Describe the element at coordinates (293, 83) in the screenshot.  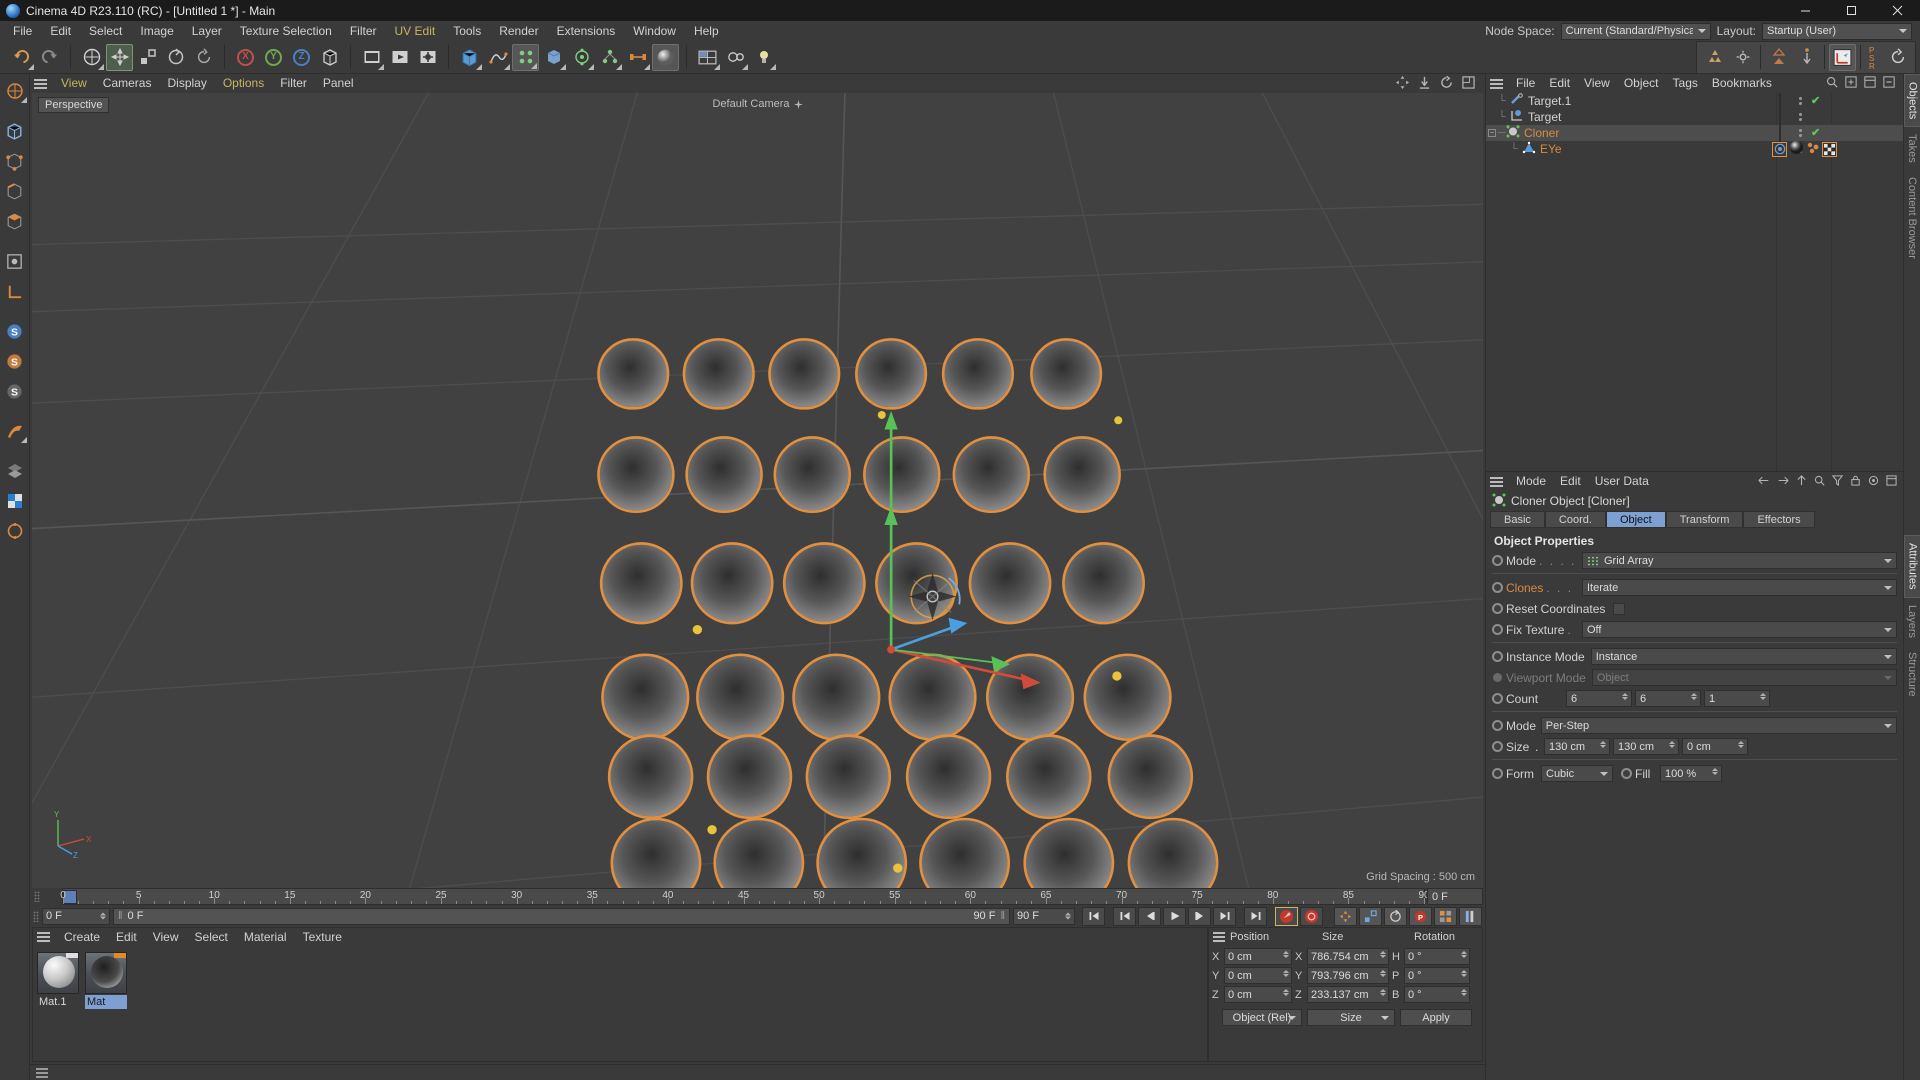
I see `viewport-menu-filter: Filter` at that location.